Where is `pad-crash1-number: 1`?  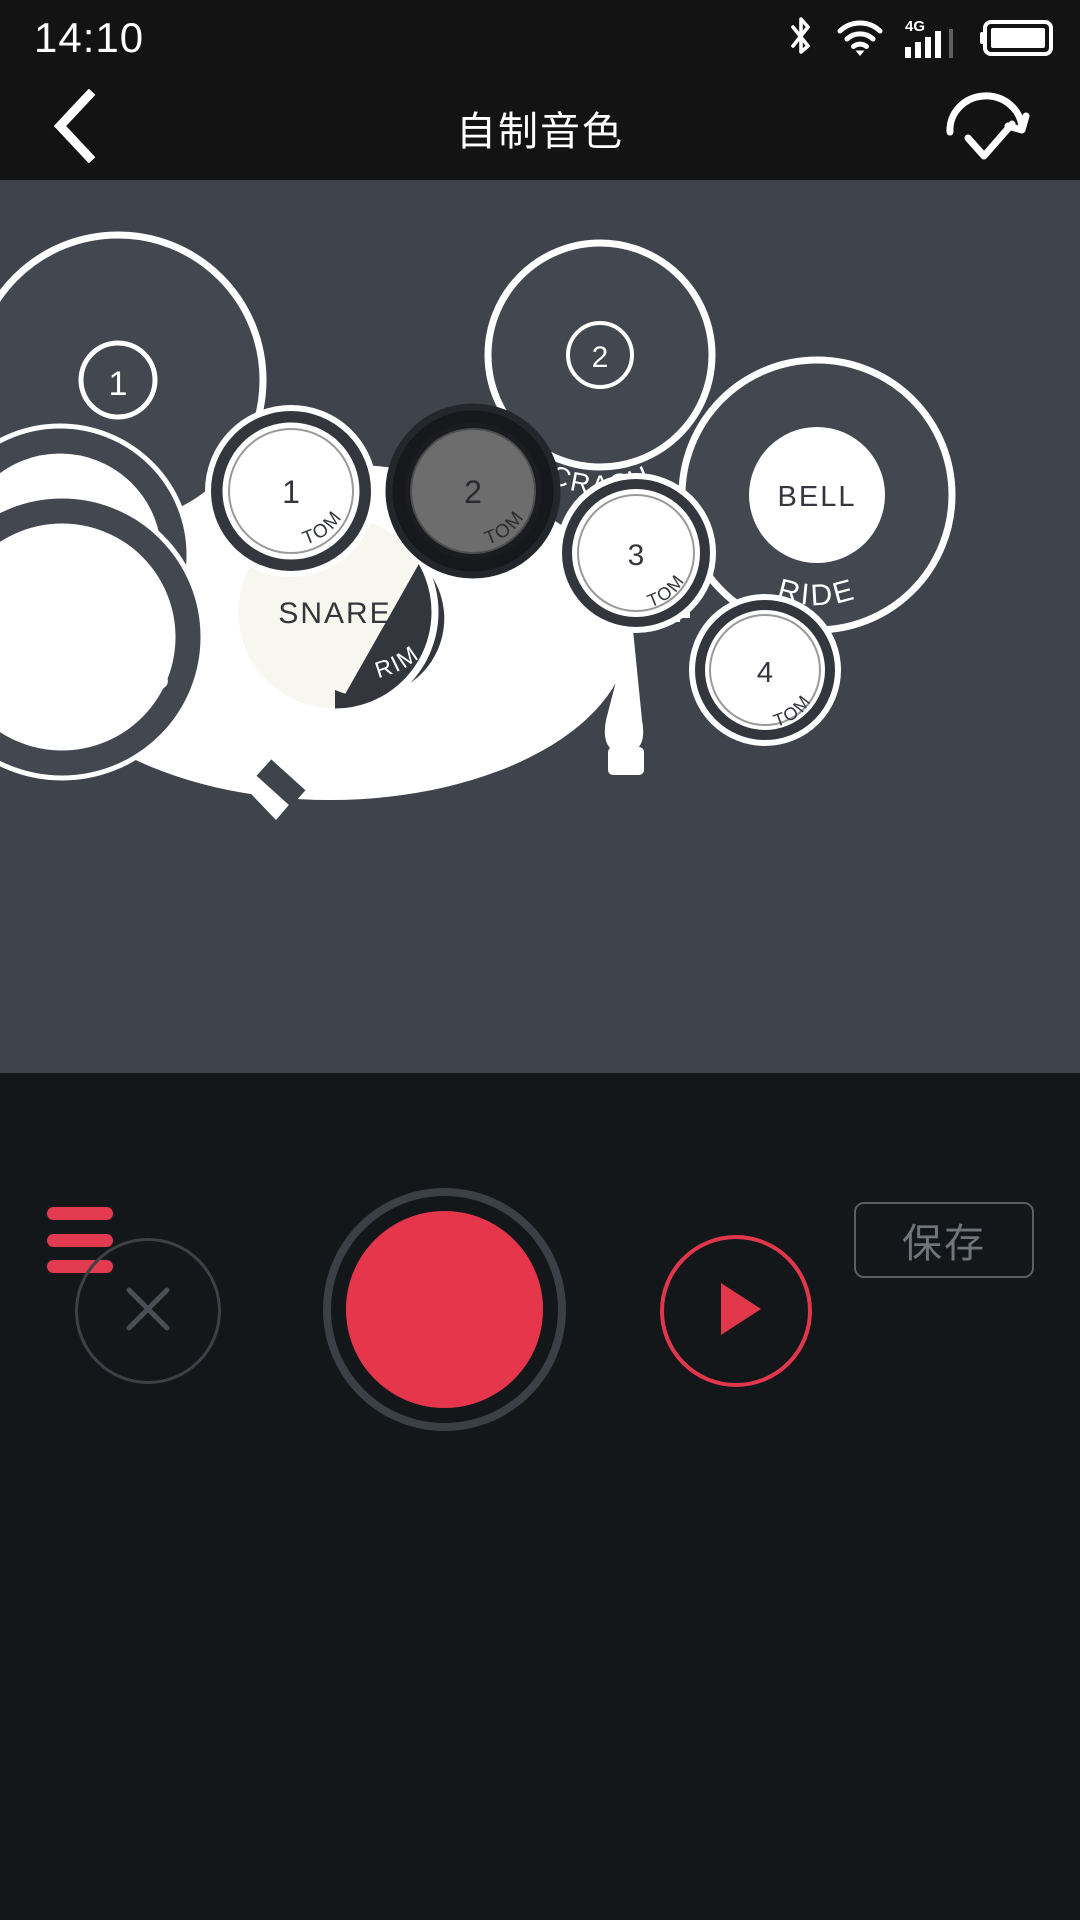
pad-crash1-number: 1 is located at coordinates (118, 384).